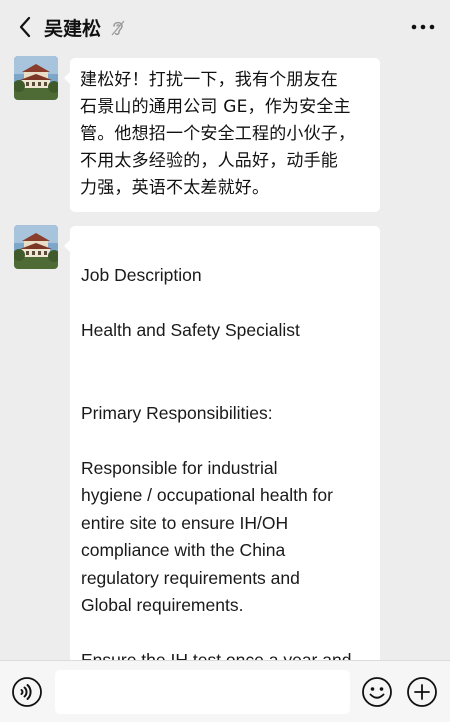  Describe the element at coordinates (141, 275) in the screenshot. I see `job-heading: Job Description` at that location.